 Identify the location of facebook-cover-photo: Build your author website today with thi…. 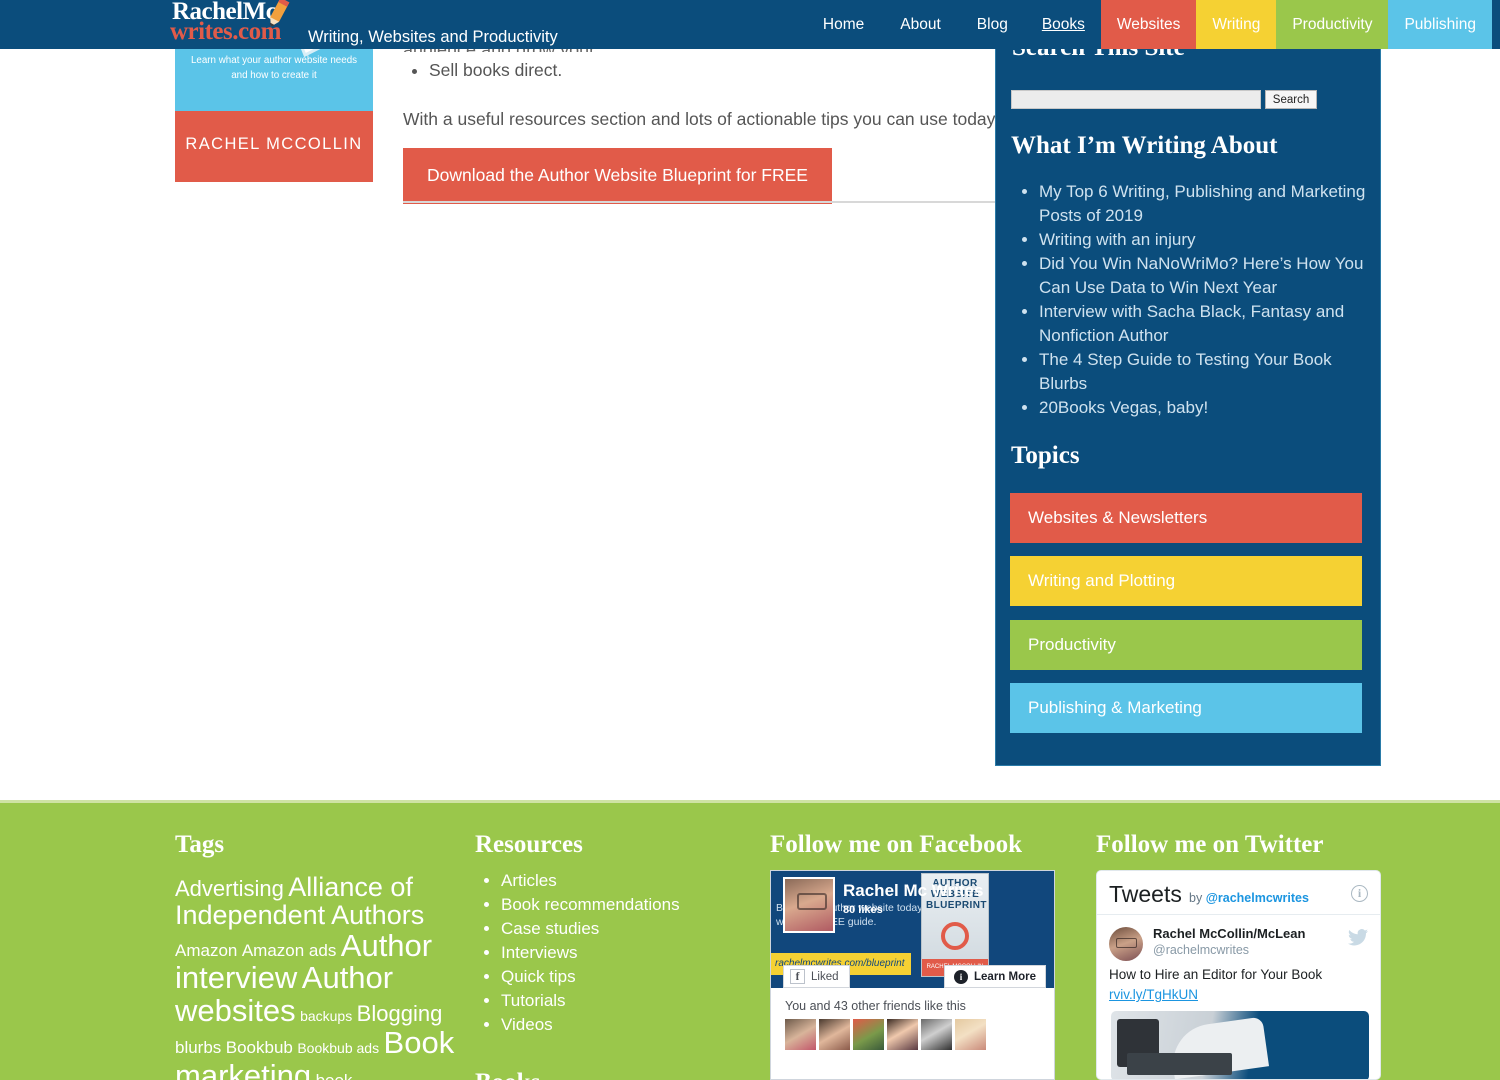
(912, 929).